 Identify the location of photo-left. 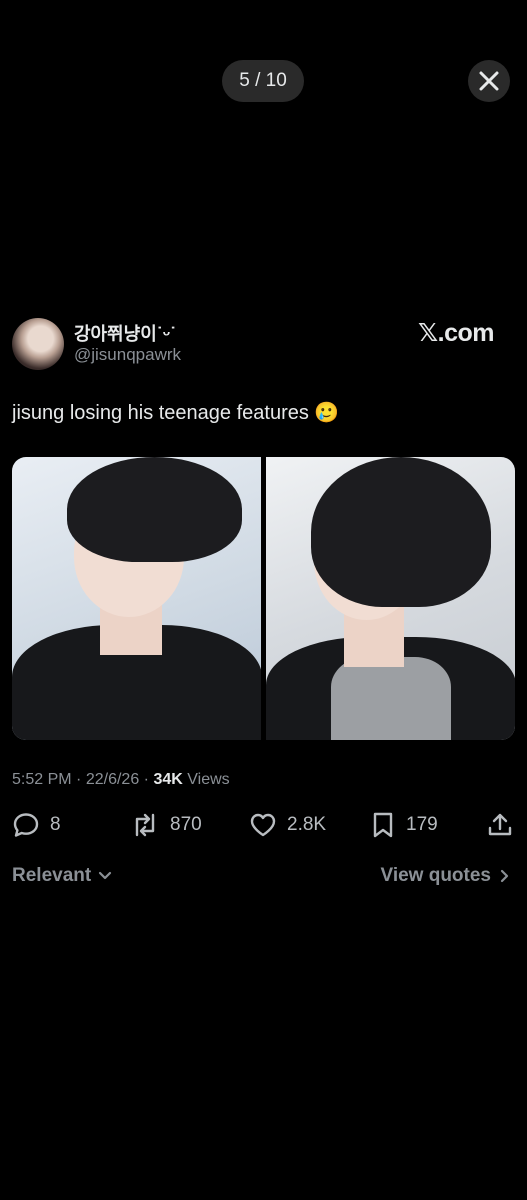
(136, 598).